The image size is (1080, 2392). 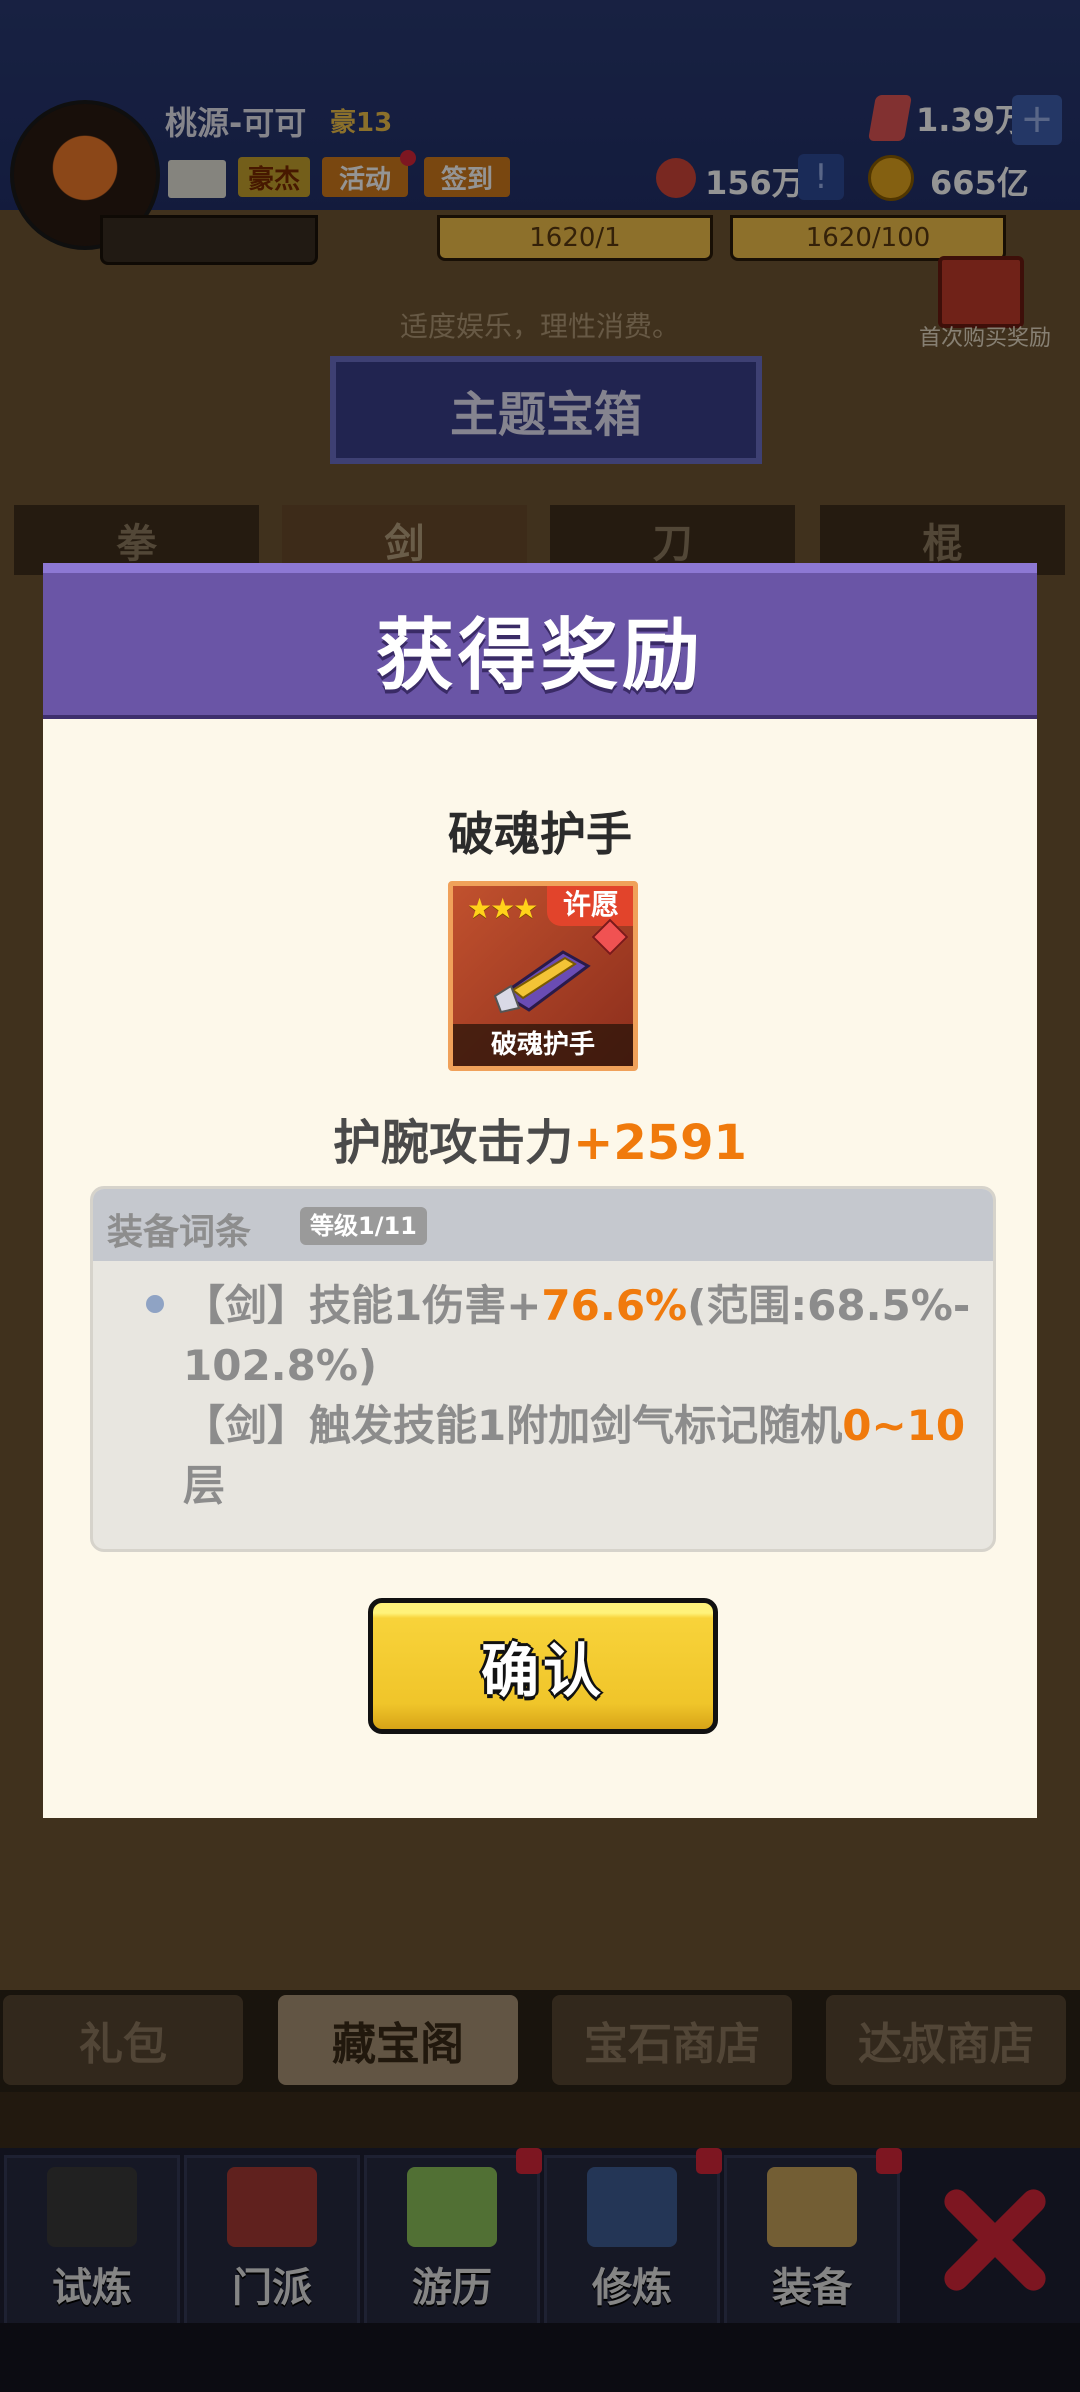 I want to click on affix-line2-suffix: 层, so click(x=204, y=1485).